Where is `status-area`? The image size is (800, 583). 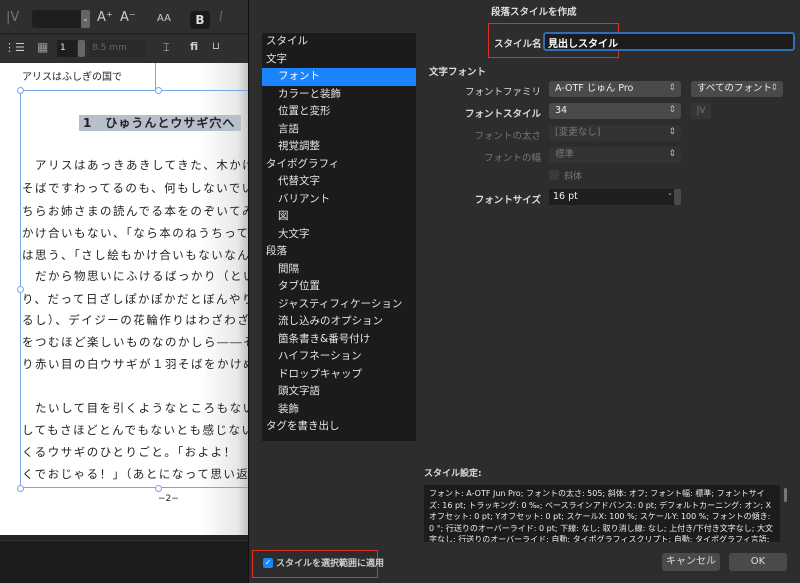
status-area is located at coordinates (125, 561).